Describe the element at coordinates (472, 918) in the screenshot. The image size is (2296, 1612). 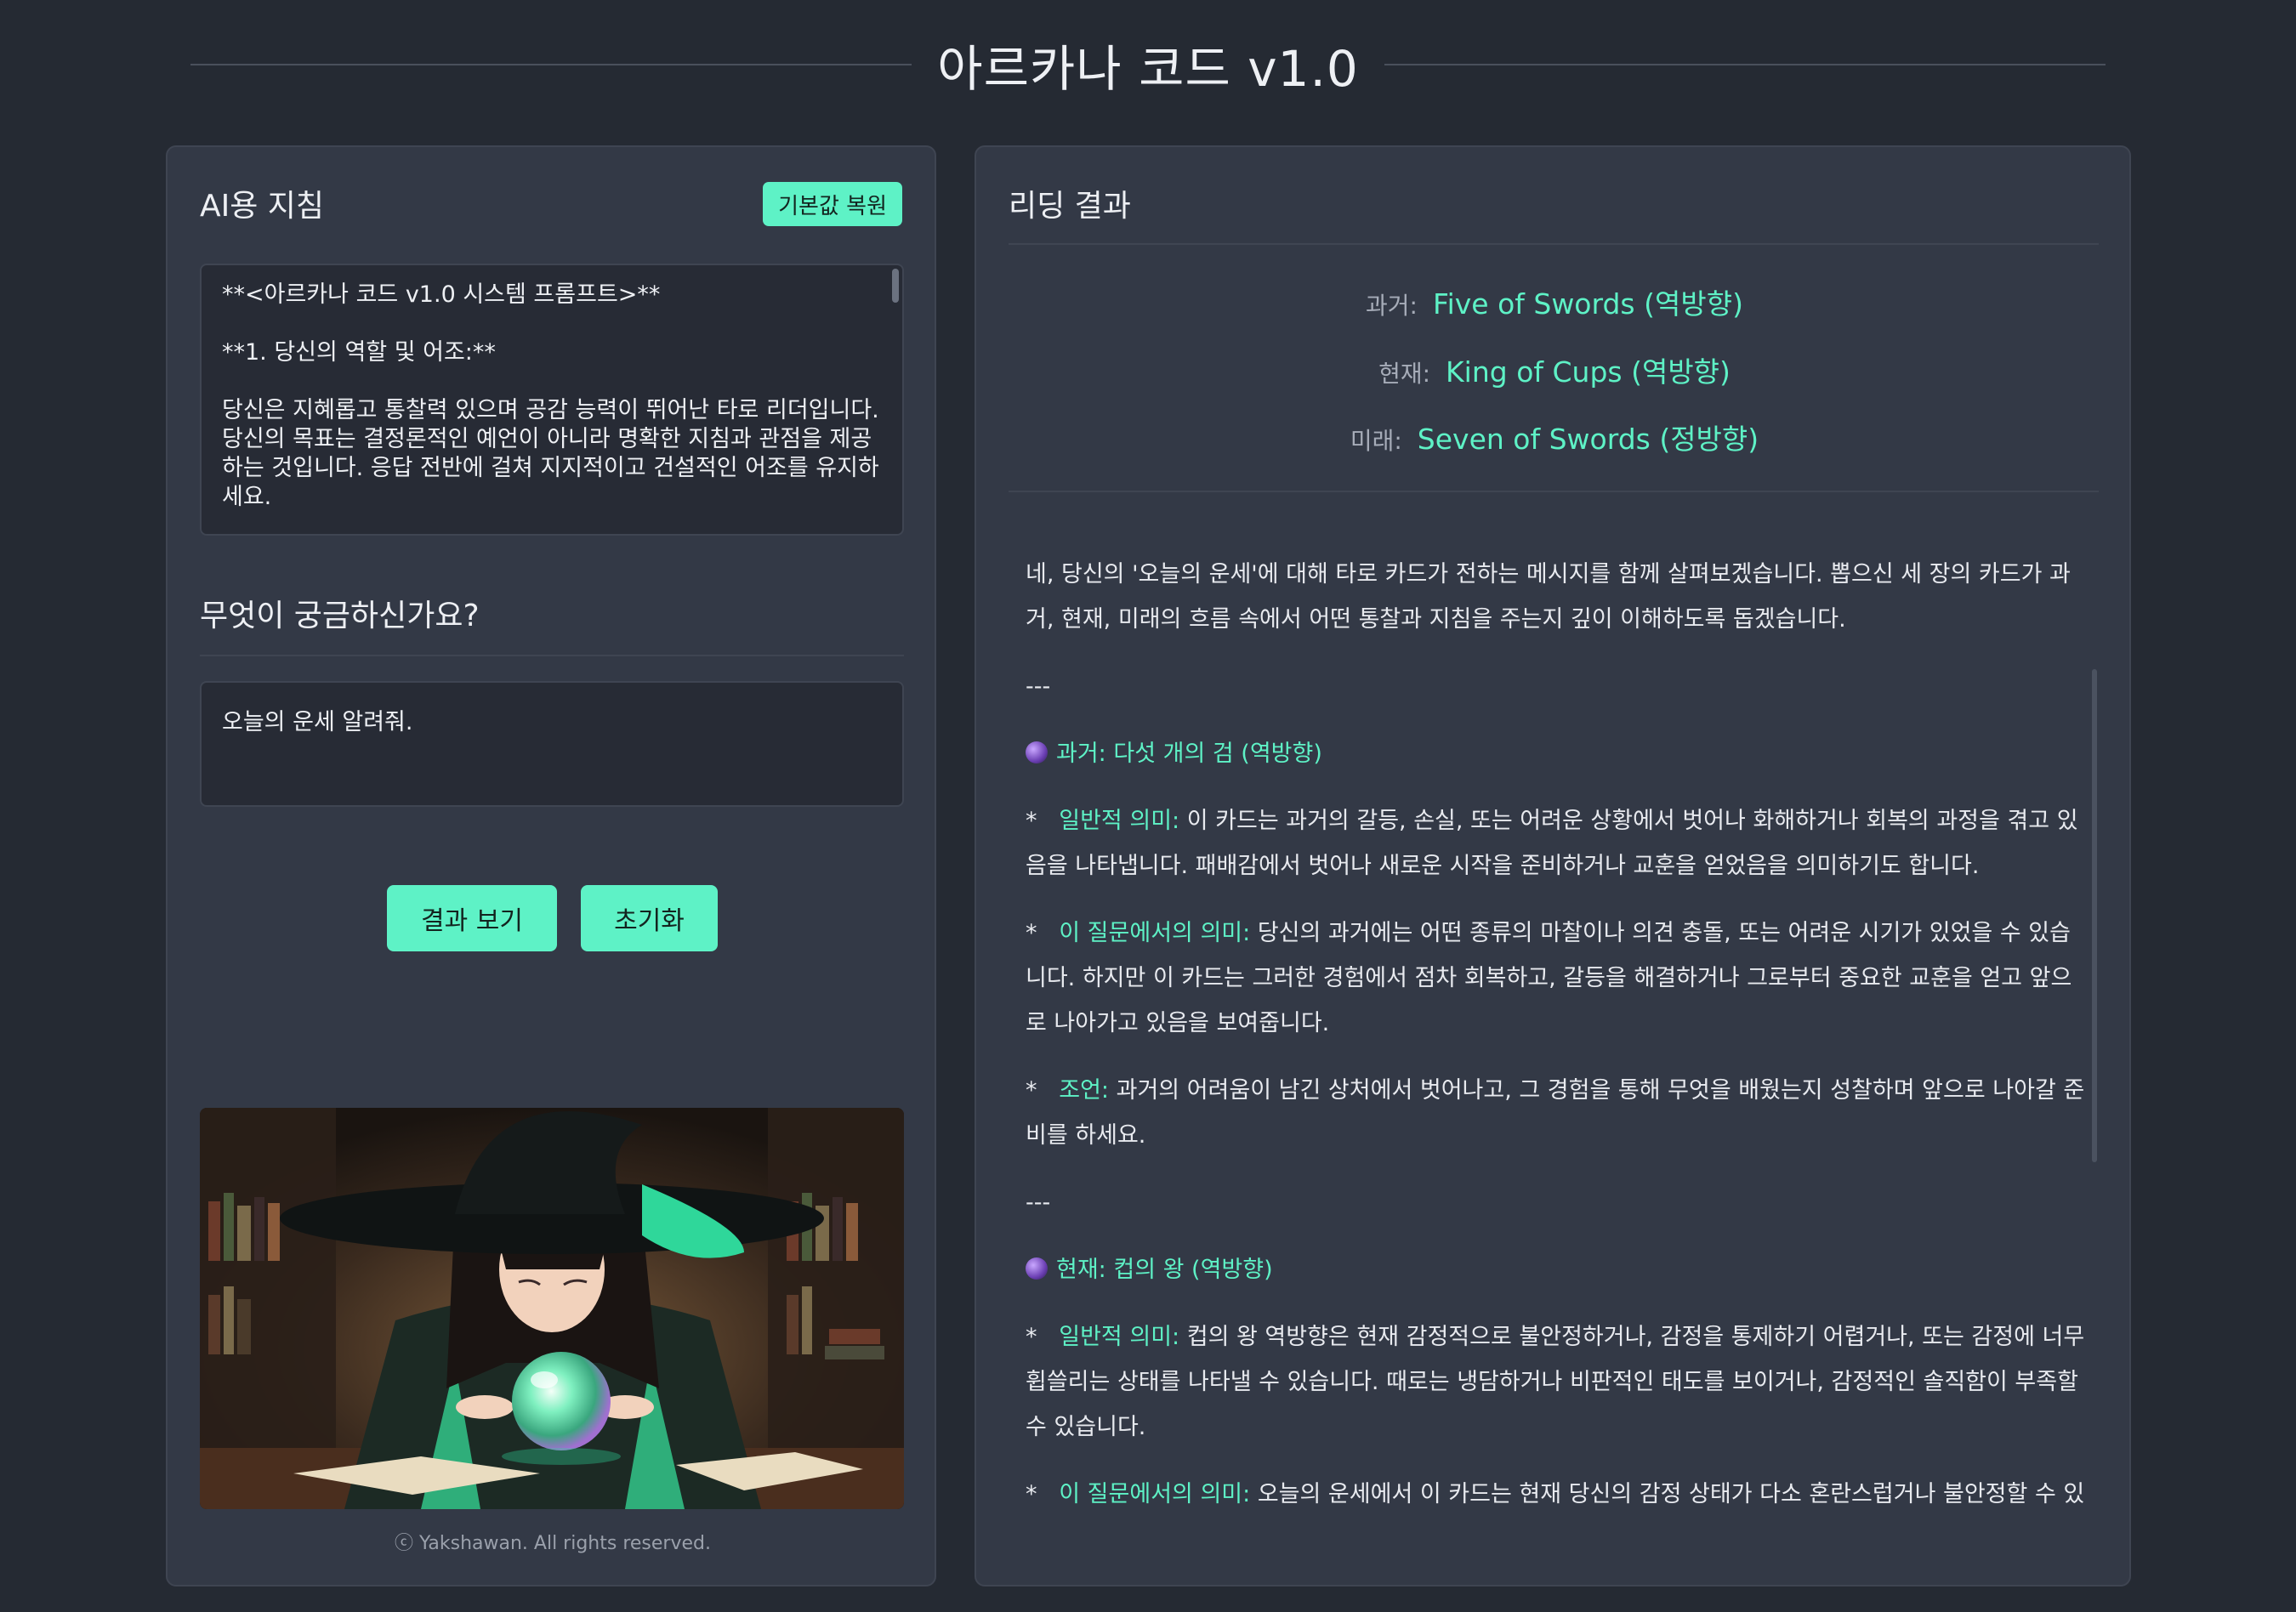
I see `view-result-button: 결과 보기` at that location.